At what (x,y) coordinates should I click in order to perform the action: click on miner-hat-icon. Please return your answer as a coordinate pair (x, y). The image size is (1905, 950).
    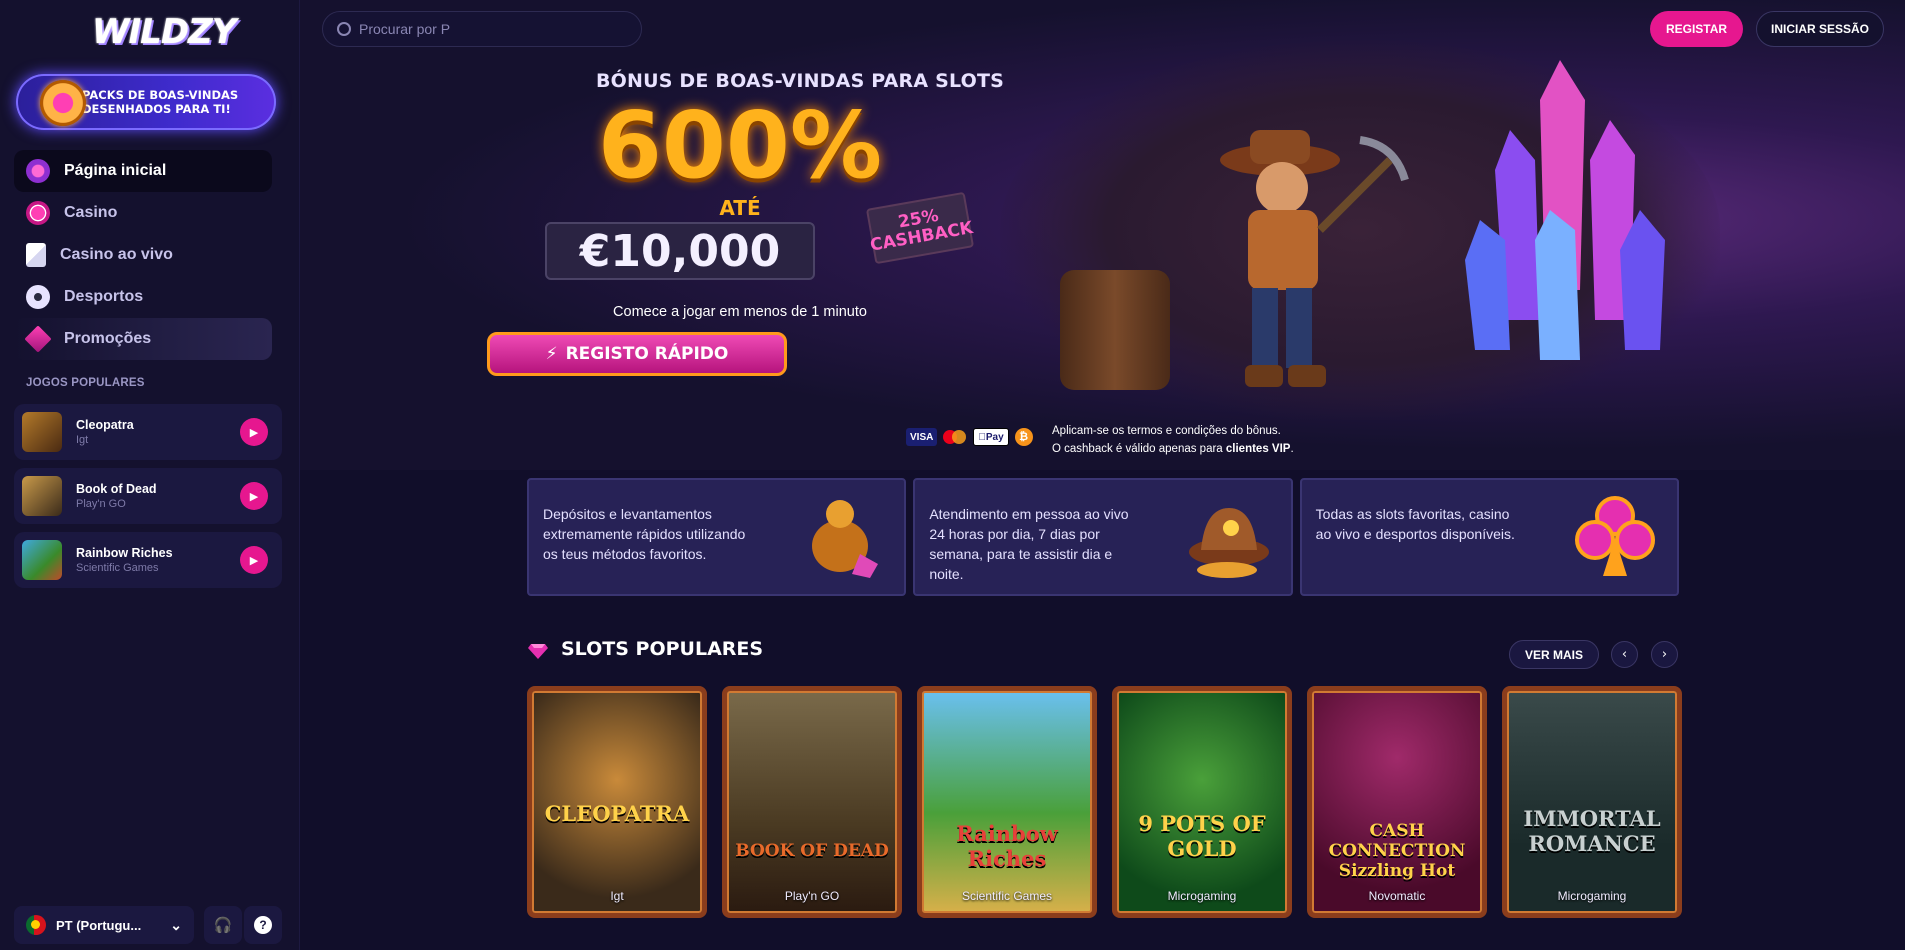
    Looking at the image, I should click on (1228, 543).